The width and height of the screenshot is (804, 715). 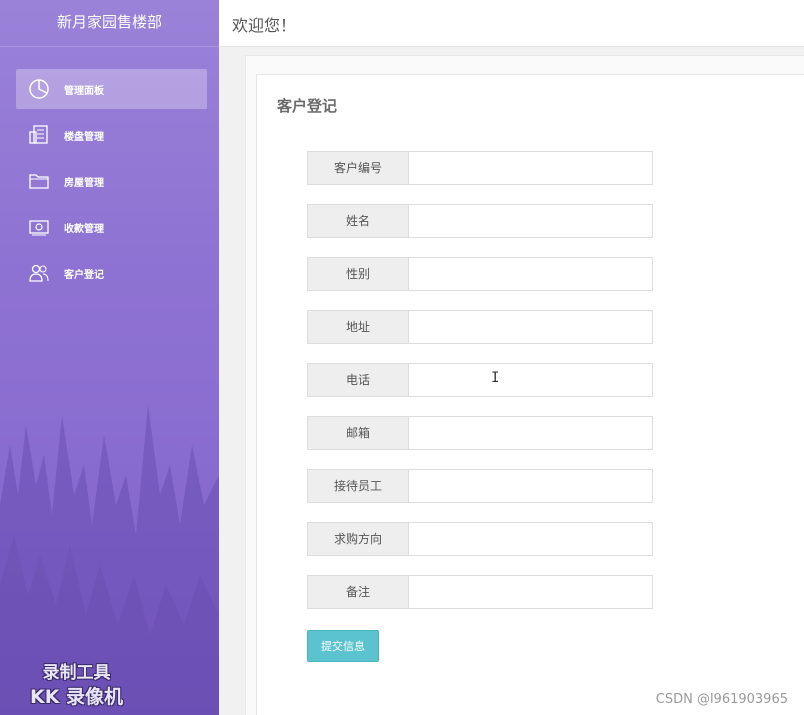 I want to click on field-label: 客户编号, so click(x=358, y=168).